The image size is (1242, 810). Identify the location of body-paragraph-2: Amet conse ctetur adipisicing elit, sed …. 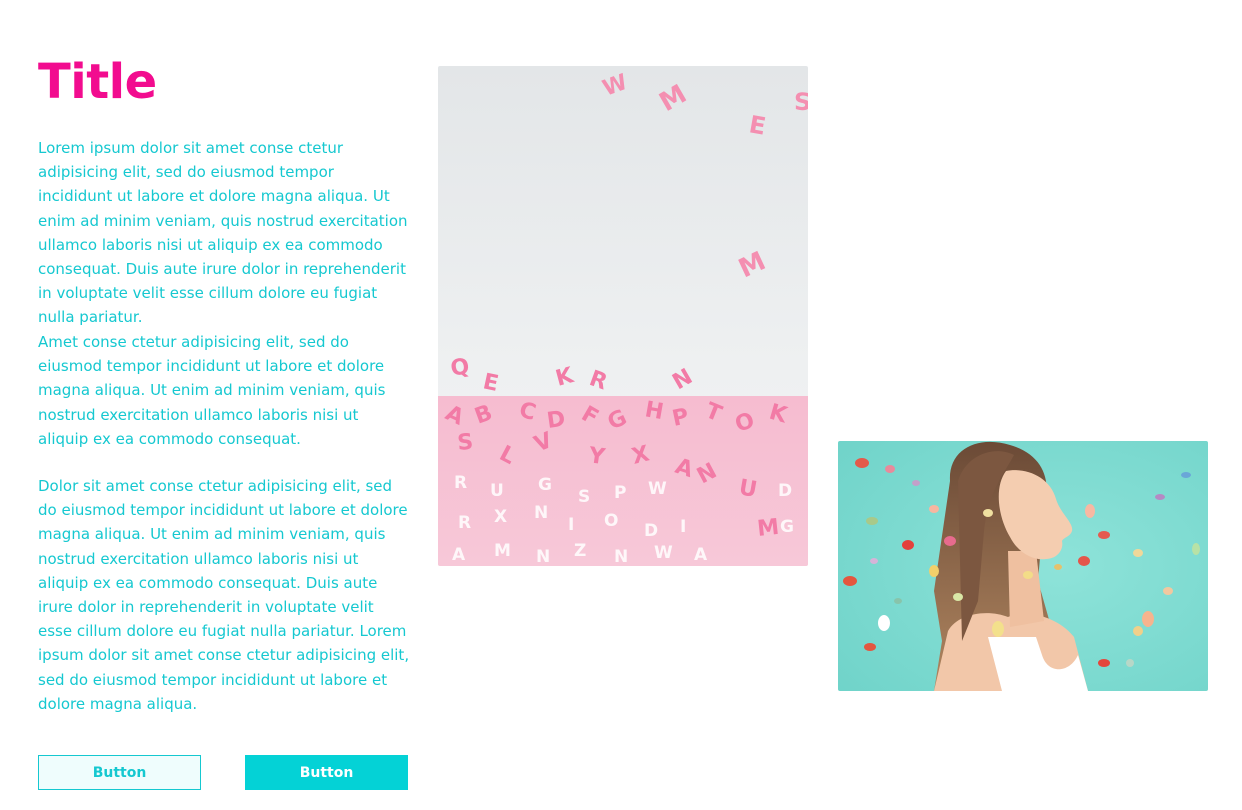
(212, 390).